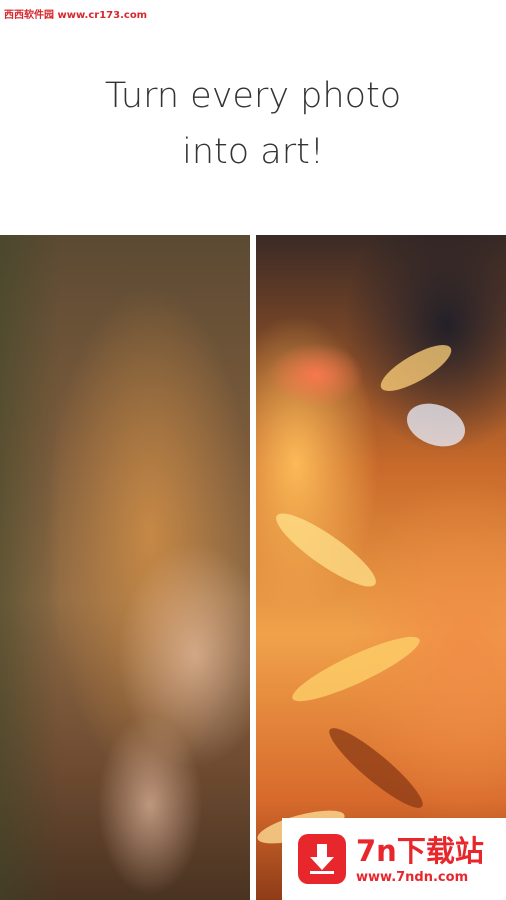 The height and width of the screenshot is (900, 506). I want to click on download-arrow-icon, so click(322, 859).